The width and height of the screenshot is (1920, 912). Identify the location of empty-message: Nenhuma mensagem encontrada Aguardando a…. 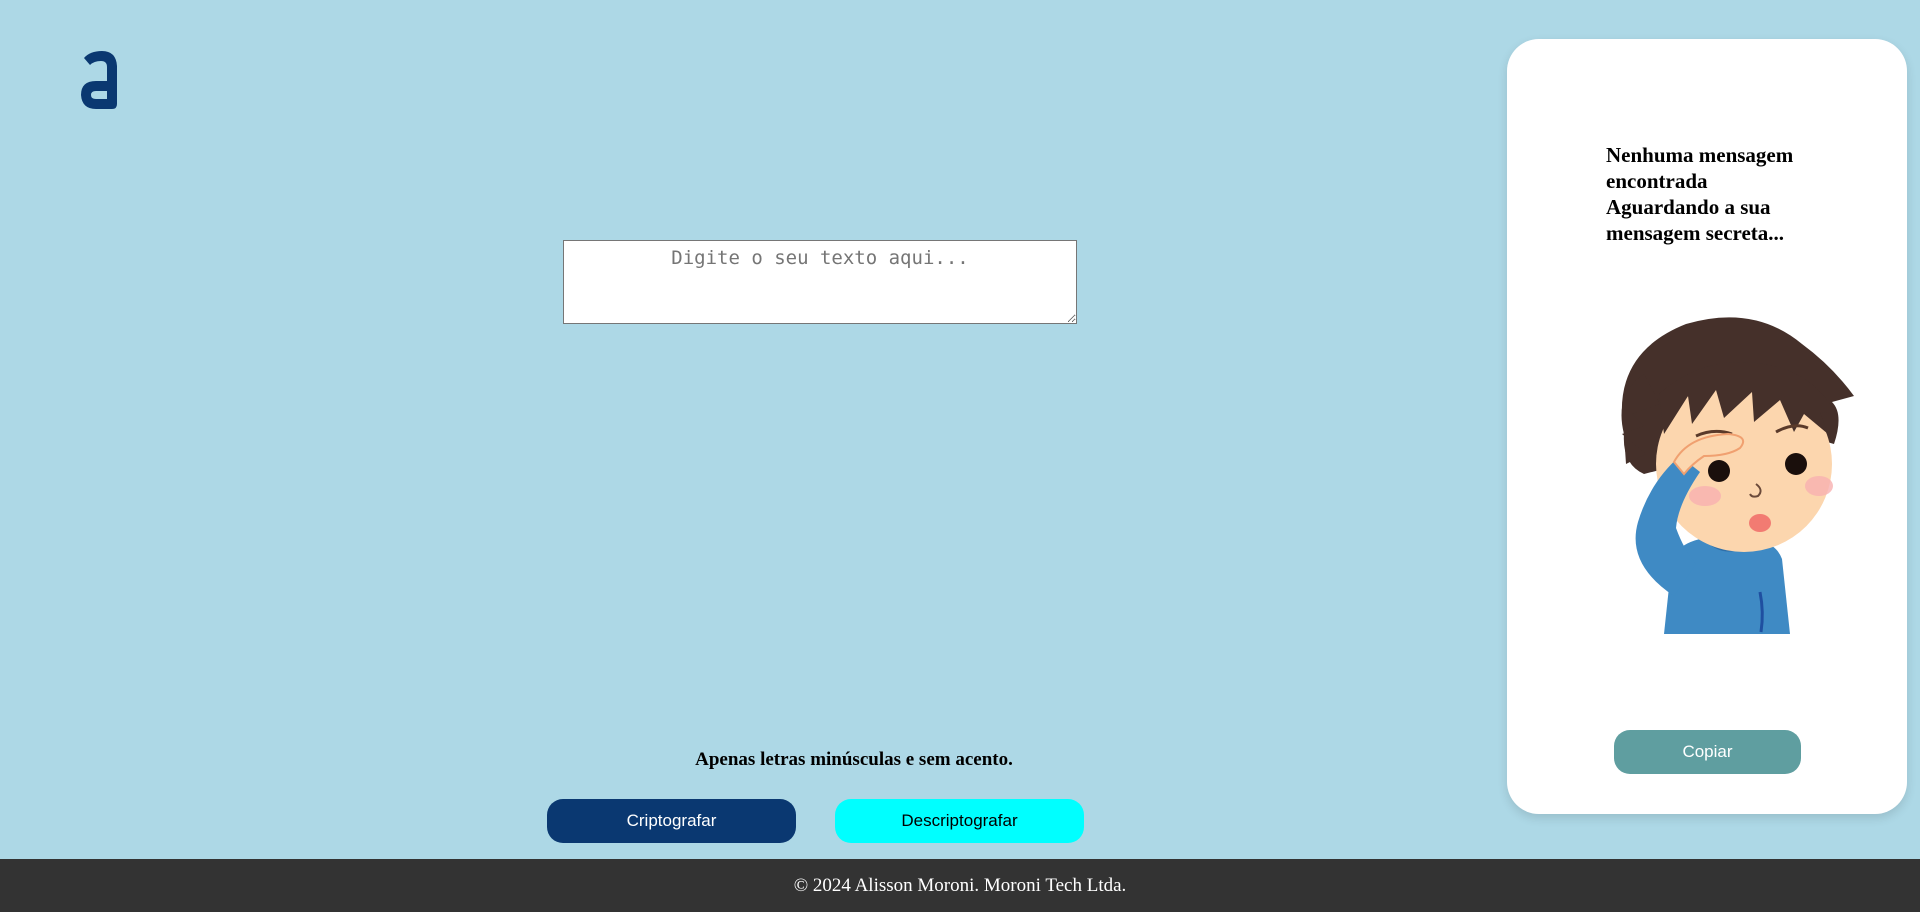
(1721, 194).